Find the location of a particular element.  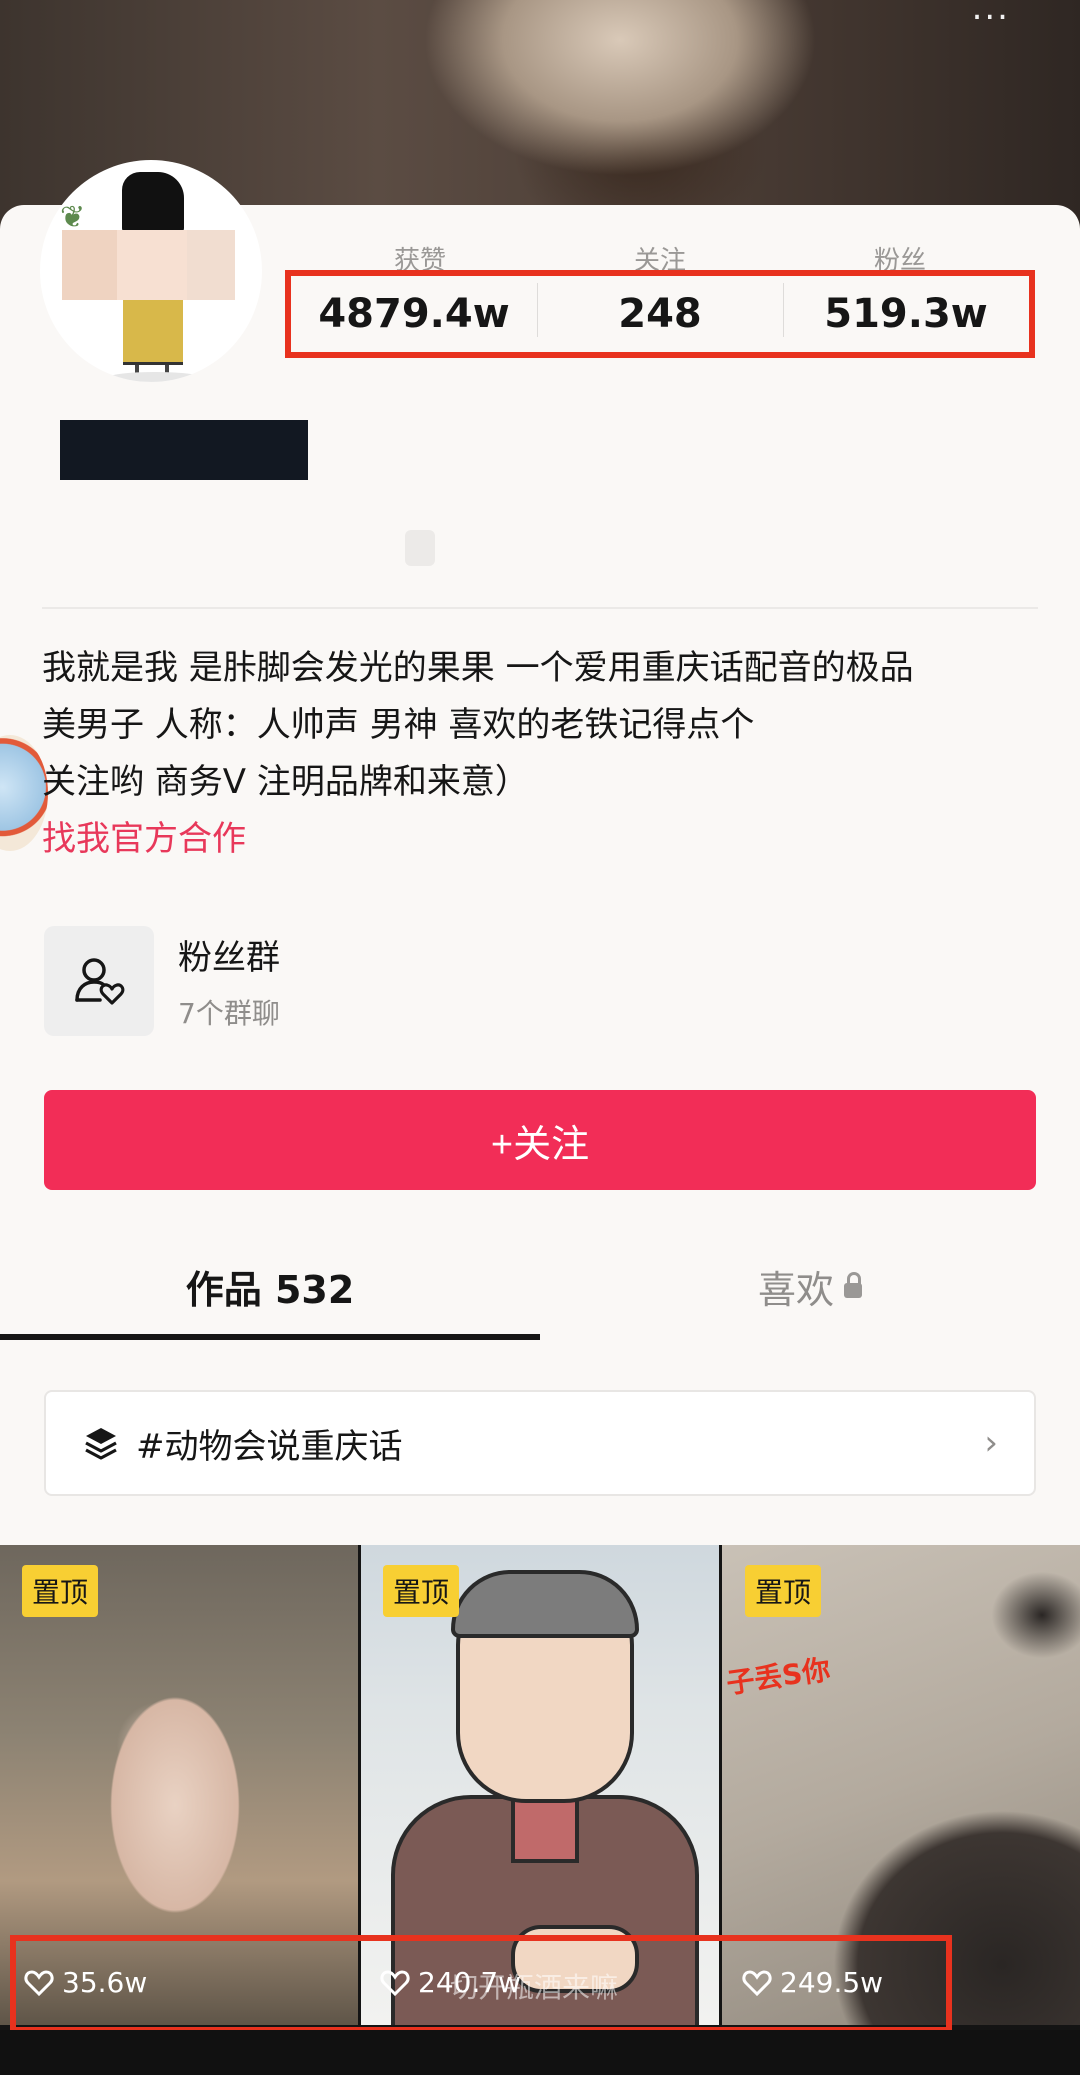

fan-group-subtitle: 7个群聊 is located at coordinates (229, 1013).